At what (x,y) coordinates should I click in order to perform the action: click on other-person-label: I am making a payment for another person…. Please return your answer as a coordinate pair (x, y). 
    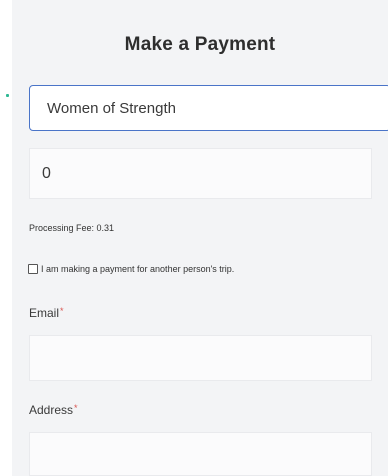
    Looking at the image, I should click on (138, 269).